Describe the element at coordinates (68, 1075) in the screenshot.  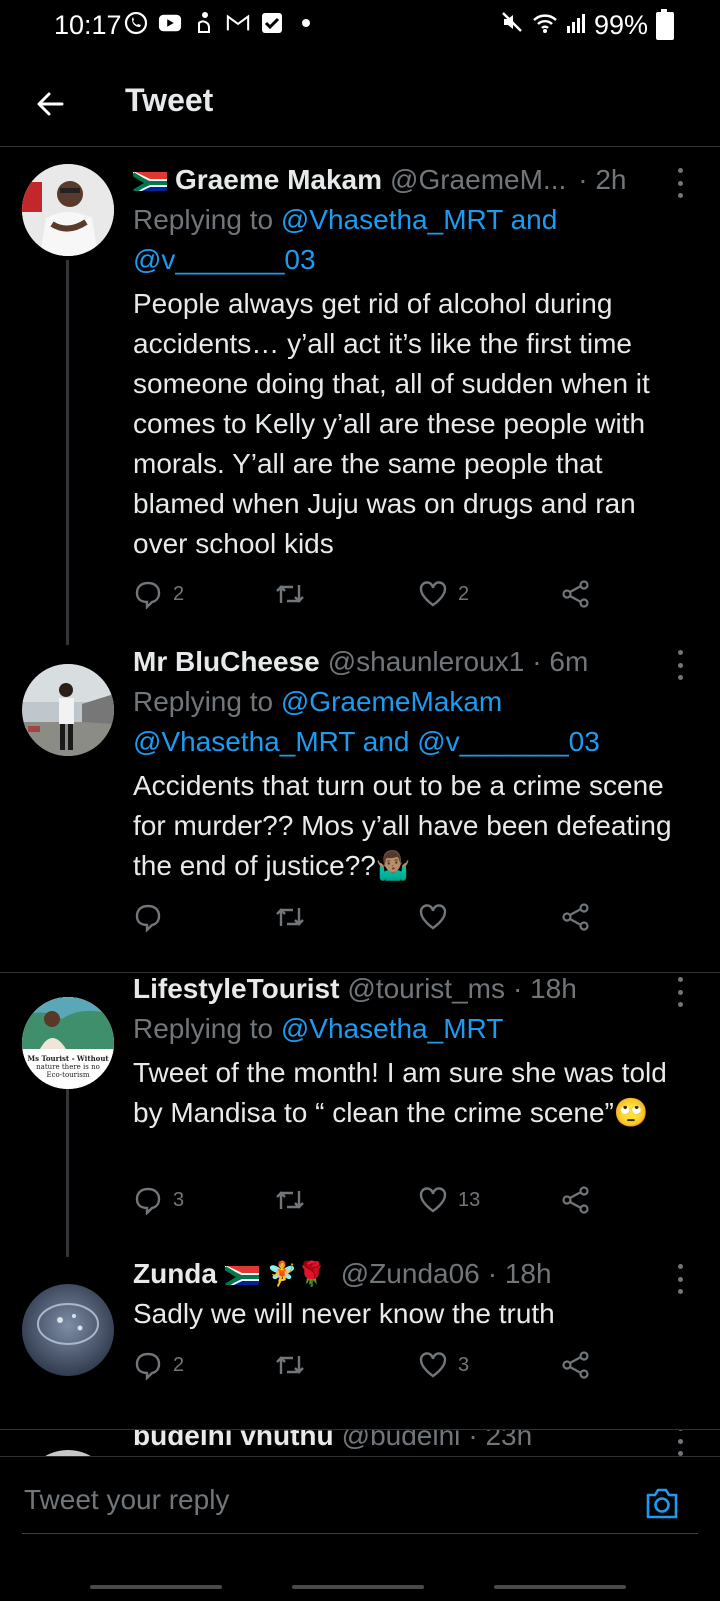
I see `svg-text: Eco-tourism` at that location.